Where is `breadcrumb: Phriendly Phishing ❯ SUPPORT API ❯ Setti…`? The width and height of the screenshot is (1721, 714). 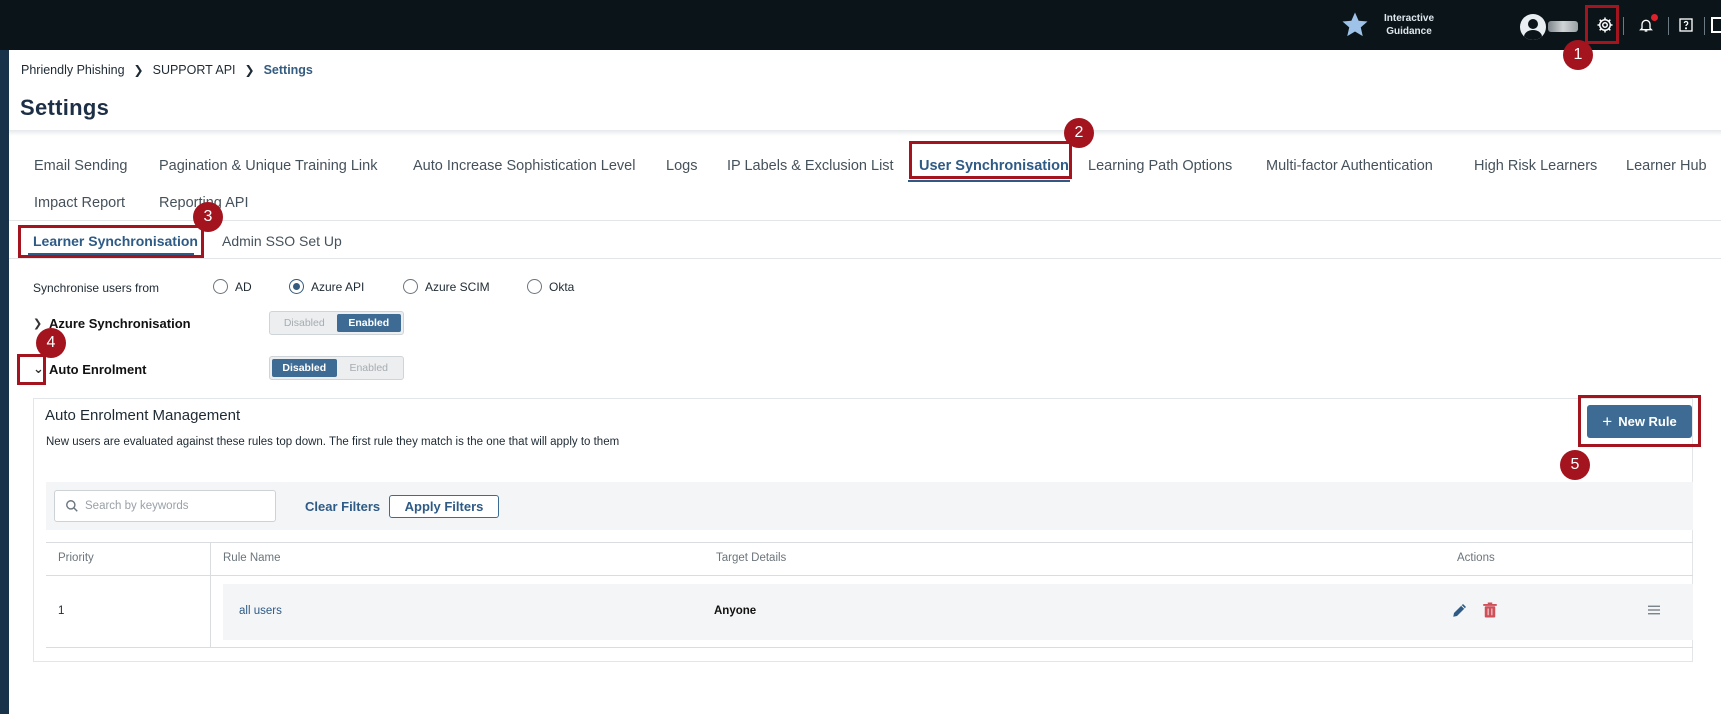 breadcrumb: Phriendly Phishing ❯ SUPPORT API ❯ Setti… is located at coordinates (167, 70).